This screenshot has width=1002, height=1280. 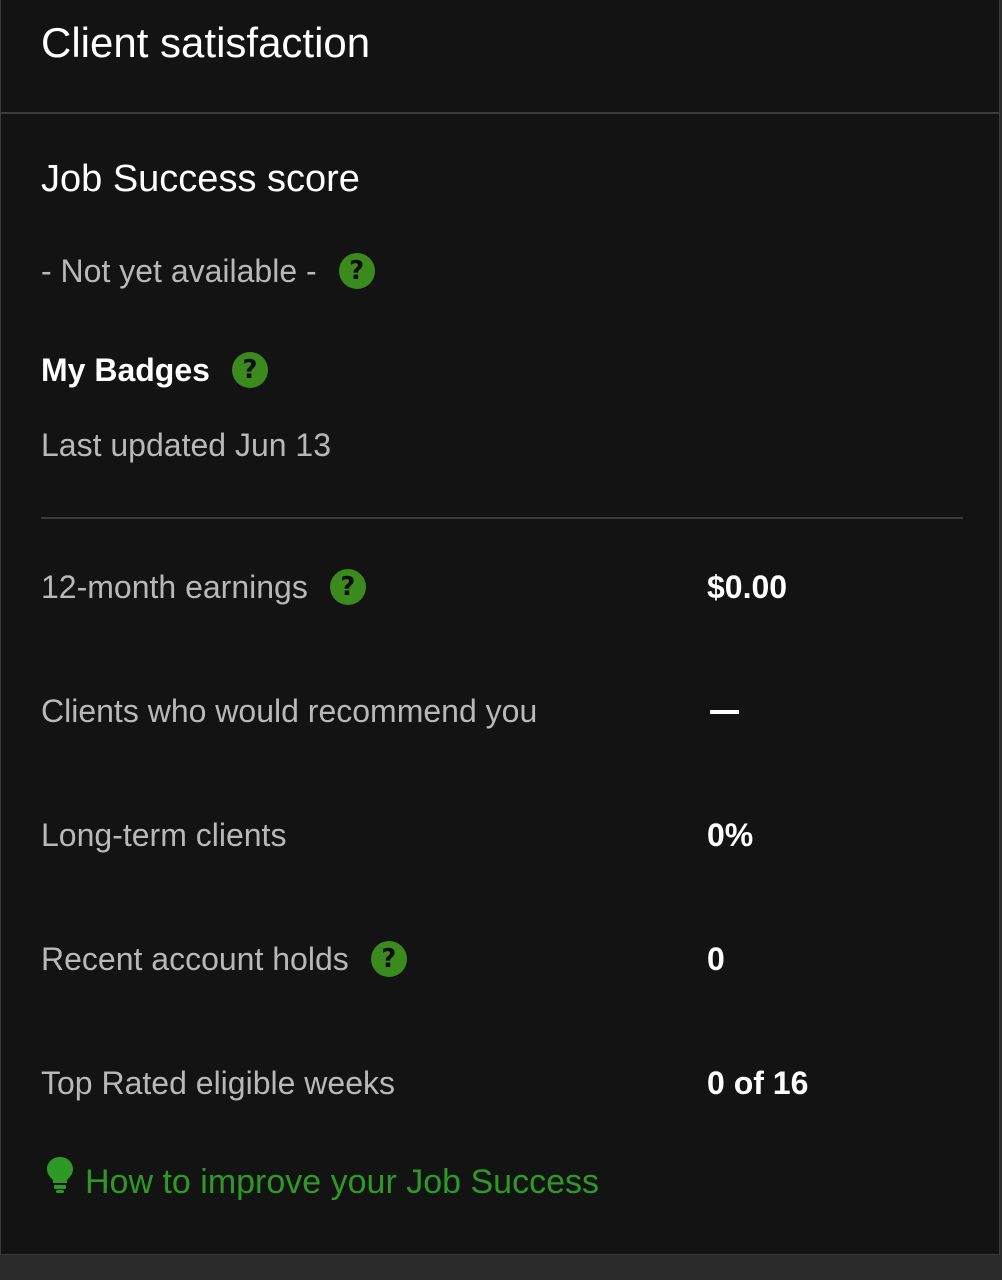 I want to click on job-success-status: - Not yet available -, so click(x=179, y=271).